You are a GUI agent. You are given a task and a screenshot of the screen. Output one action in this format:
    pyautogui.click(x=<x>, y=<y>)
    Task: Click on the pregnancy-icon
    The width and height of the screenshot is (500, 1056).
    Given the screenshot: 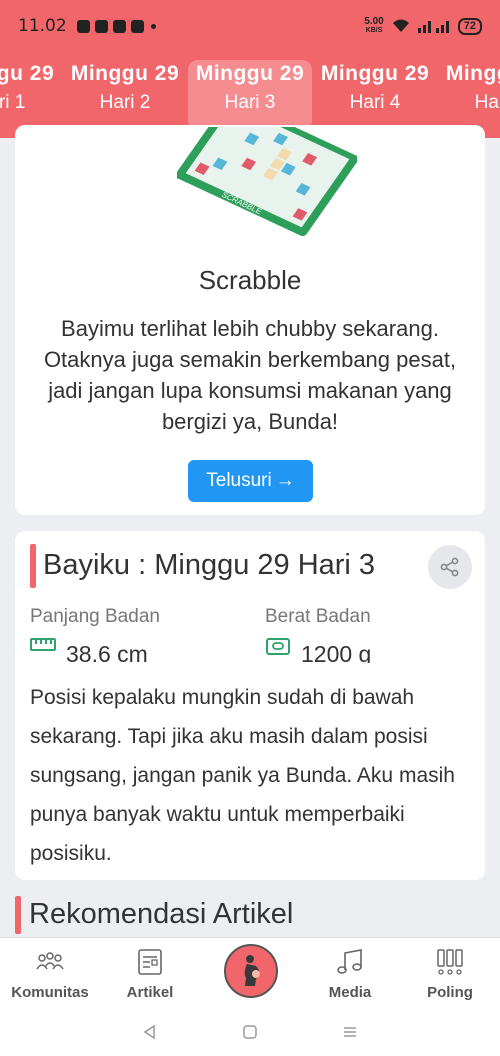 What is the action you would take?
    pyautogui.click(x=252, y=970)
    